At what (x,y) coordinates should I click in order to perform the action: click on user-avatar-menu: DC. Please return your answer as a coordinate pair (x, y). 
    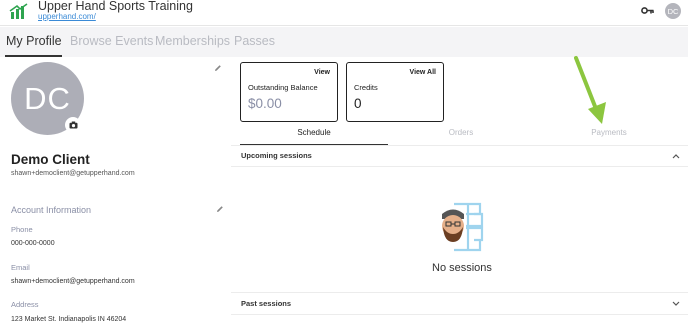
    Looking at the image, I should click on (673, 11).